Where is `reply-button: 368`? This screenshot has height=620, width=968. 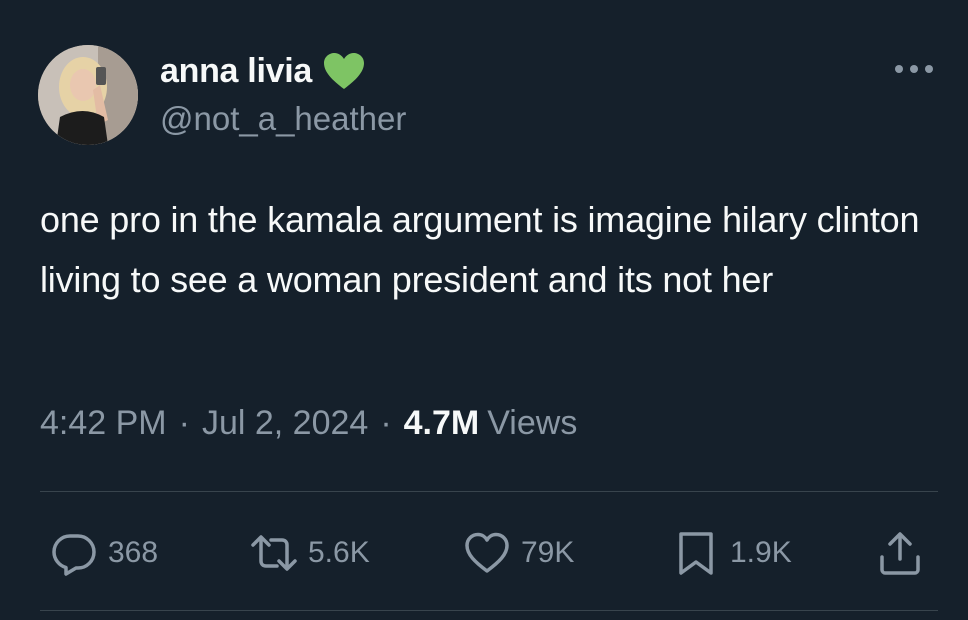 reply-button: 368 is located at coordinates (104, 553).